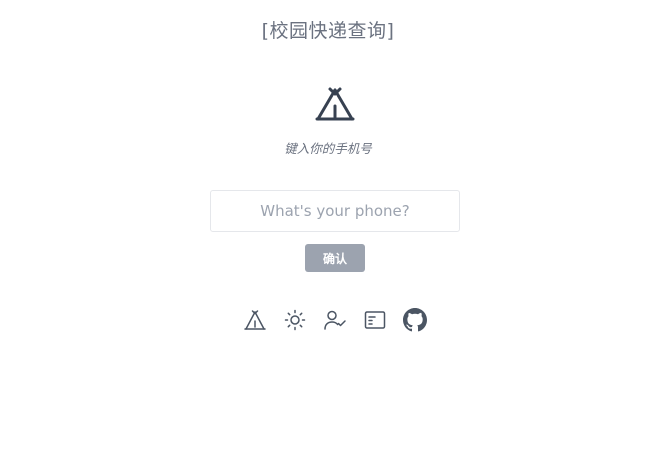  What do you see at coordinates (335, 211) in the screenshot?
I see `phone-input` at bounding box center [335, 211].